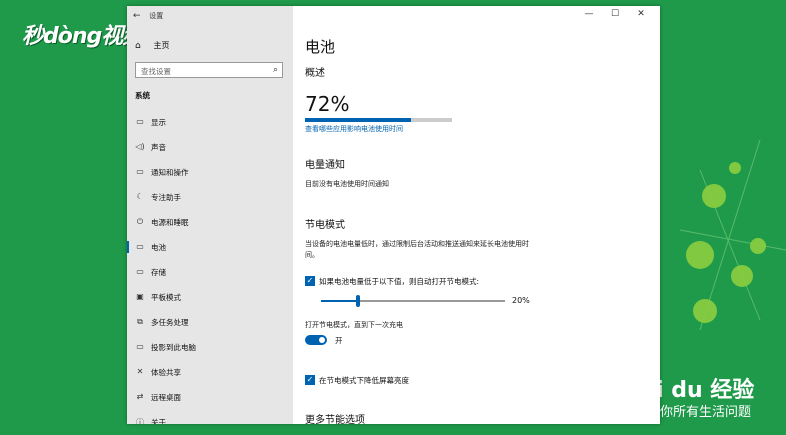 Image resolution: width=786 pixels, height=435 pixels. What do you see at coordinates (140, 196) in the screenshot?
I see `moon-icon: ☾` at bounding box center [140, 196].